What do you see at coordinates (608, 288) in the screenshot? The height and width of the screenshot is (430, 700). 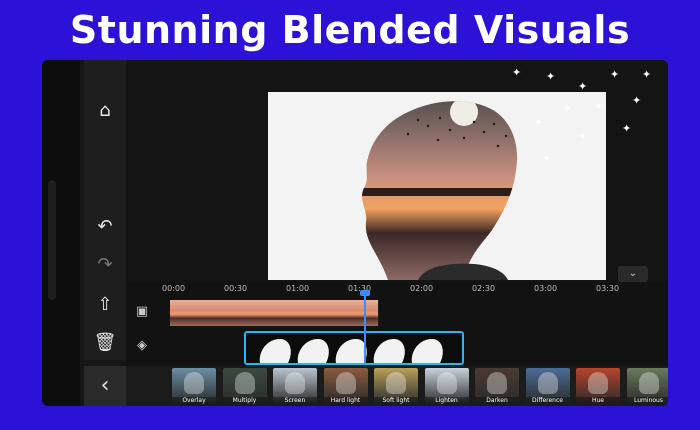 I see `tick-label: 03:30` at bounding box center [608, 288].